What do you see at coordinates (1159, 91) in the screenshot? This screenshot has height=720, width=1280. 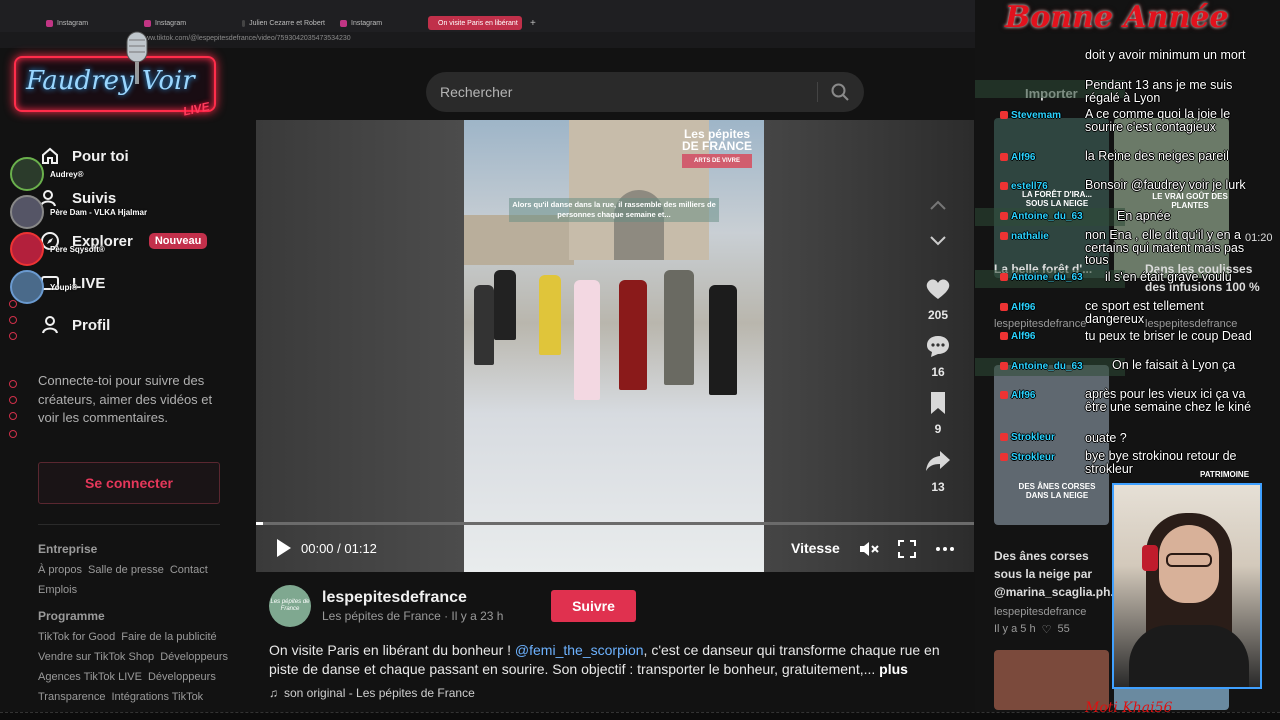 I see `chat-message: Pendant 13 ans je me suis régalé à Lyon` at bounding box center [1159, 91].